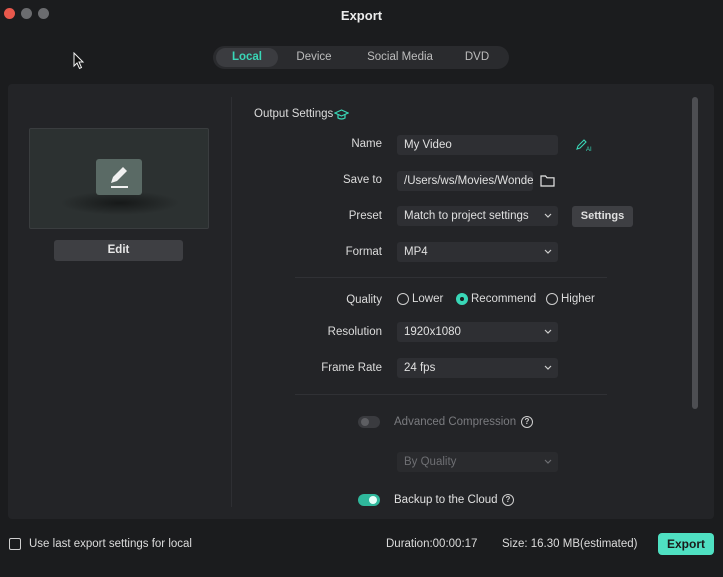 The image size is (723, 577). I want to click on svg-text: AI, so click(589, 149).